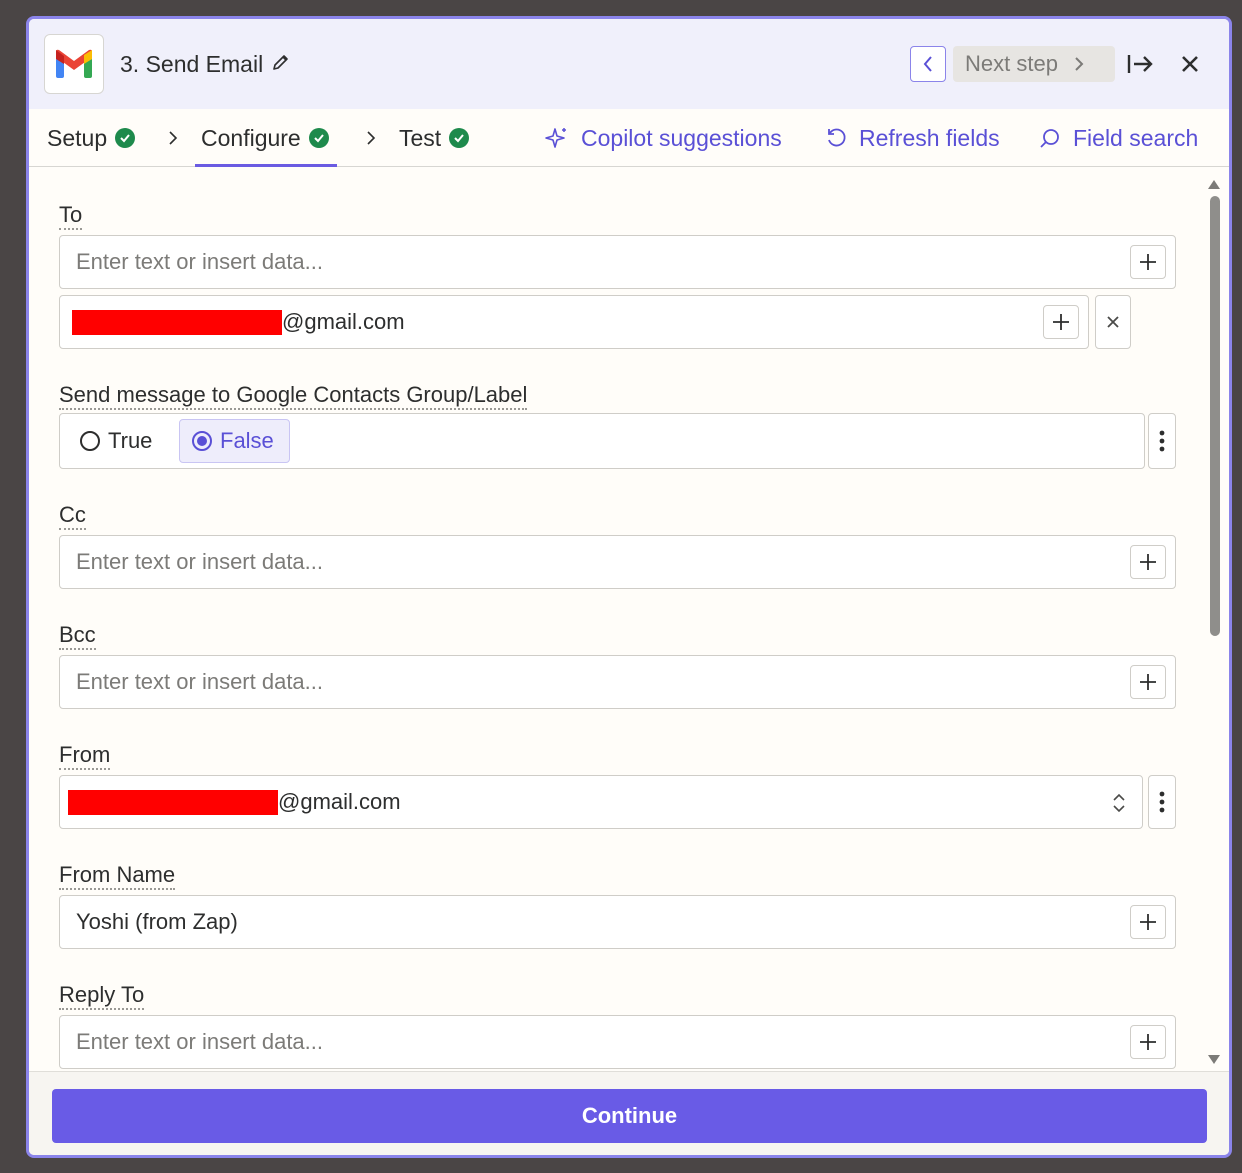 The height and width of the screenshot is (1173, 1242). I want to click on next-step-label: Next step, so click(1011, 63).